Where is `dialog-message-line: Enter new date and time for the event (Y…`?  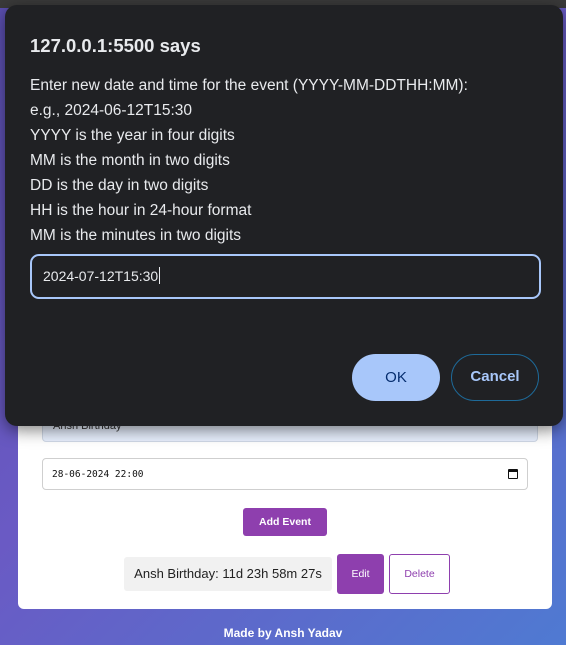 dialog-message-line: Enter new date and time for the event (Y… is located at coordinates (249, 85).